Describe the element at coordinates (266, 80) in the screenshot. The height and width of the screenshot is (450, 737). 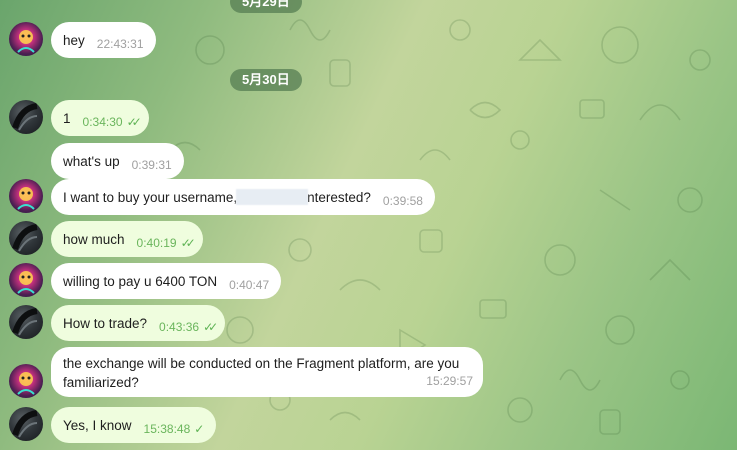
I see `date-separator: 5月30日` at that location.